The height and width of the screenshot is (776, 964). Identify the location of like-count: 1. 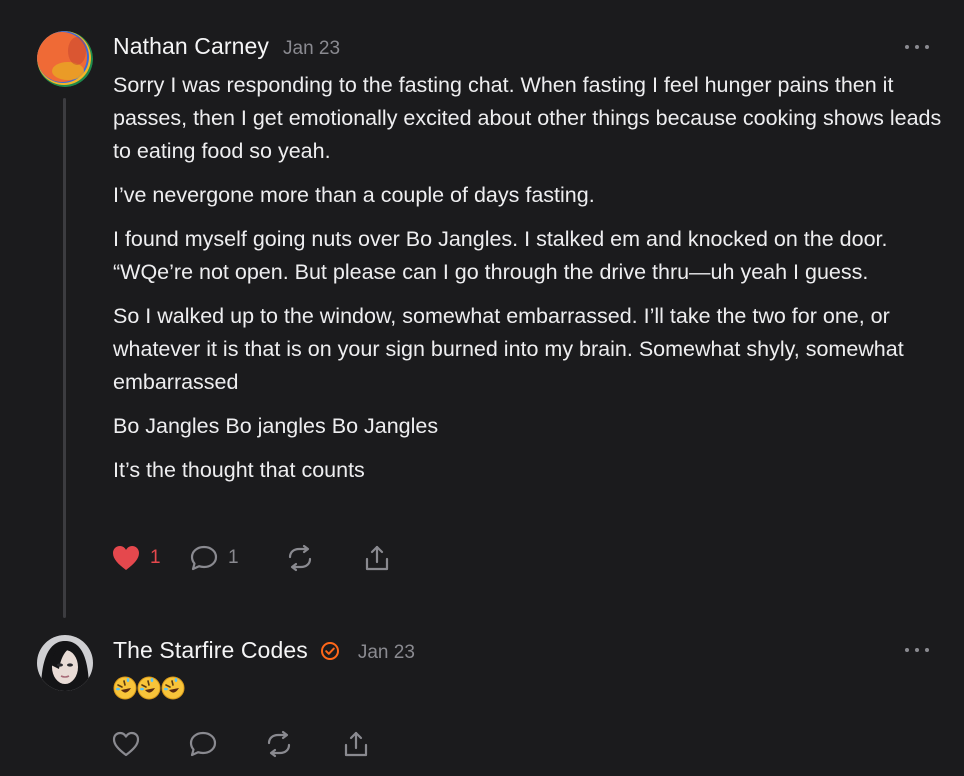
(155, 557).